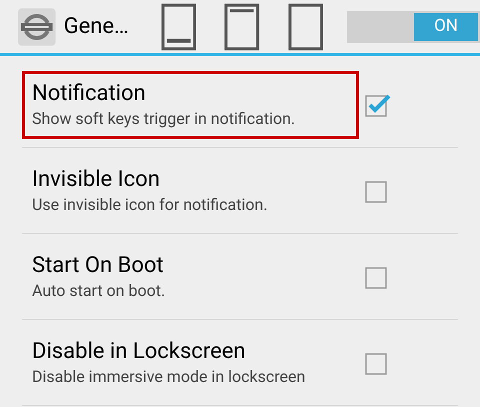 This screenshot has width=480, height=407. What do you see at coordinates (190, 276) in the screenshot?
I see `setting-row: Start On Boot Auto start on boot.` at bounding box center [190, 276].